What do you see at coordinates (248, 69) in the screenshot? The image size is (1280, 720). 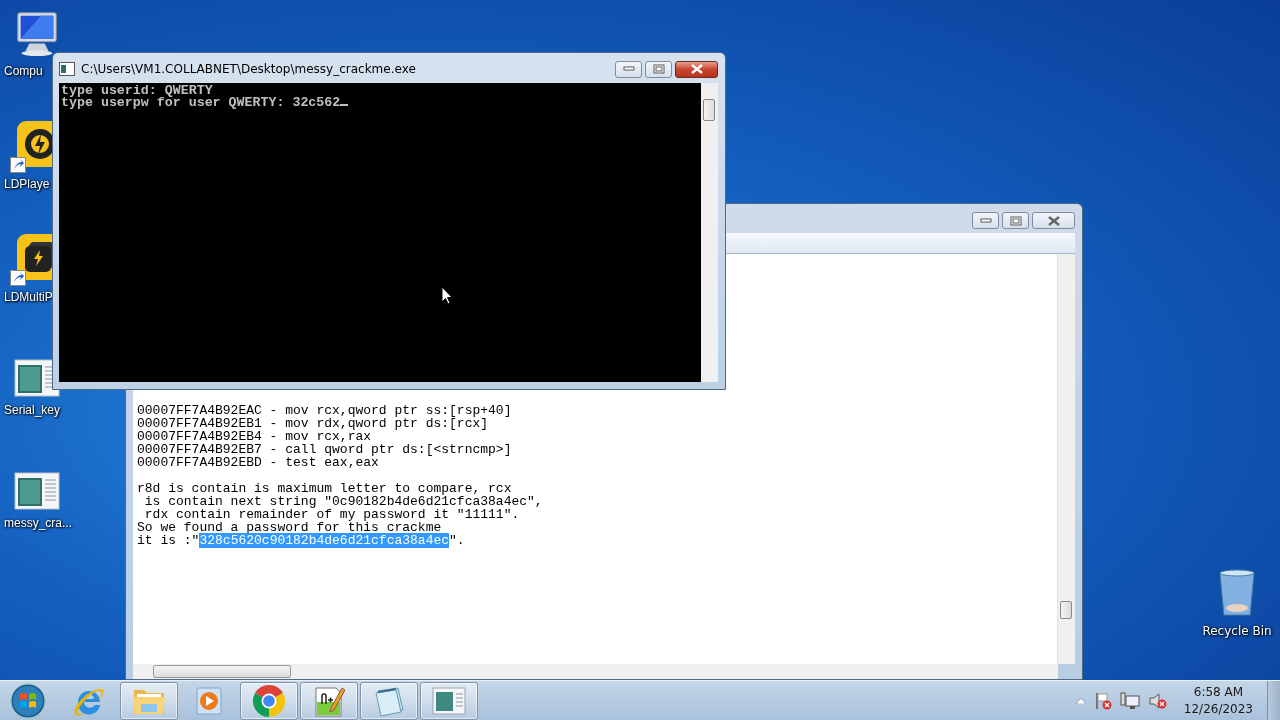 I see `window-title: C:\Users\VM1.COLLABNET\Desktop\messy_crackme.exe` at bounding box center [248, 69].